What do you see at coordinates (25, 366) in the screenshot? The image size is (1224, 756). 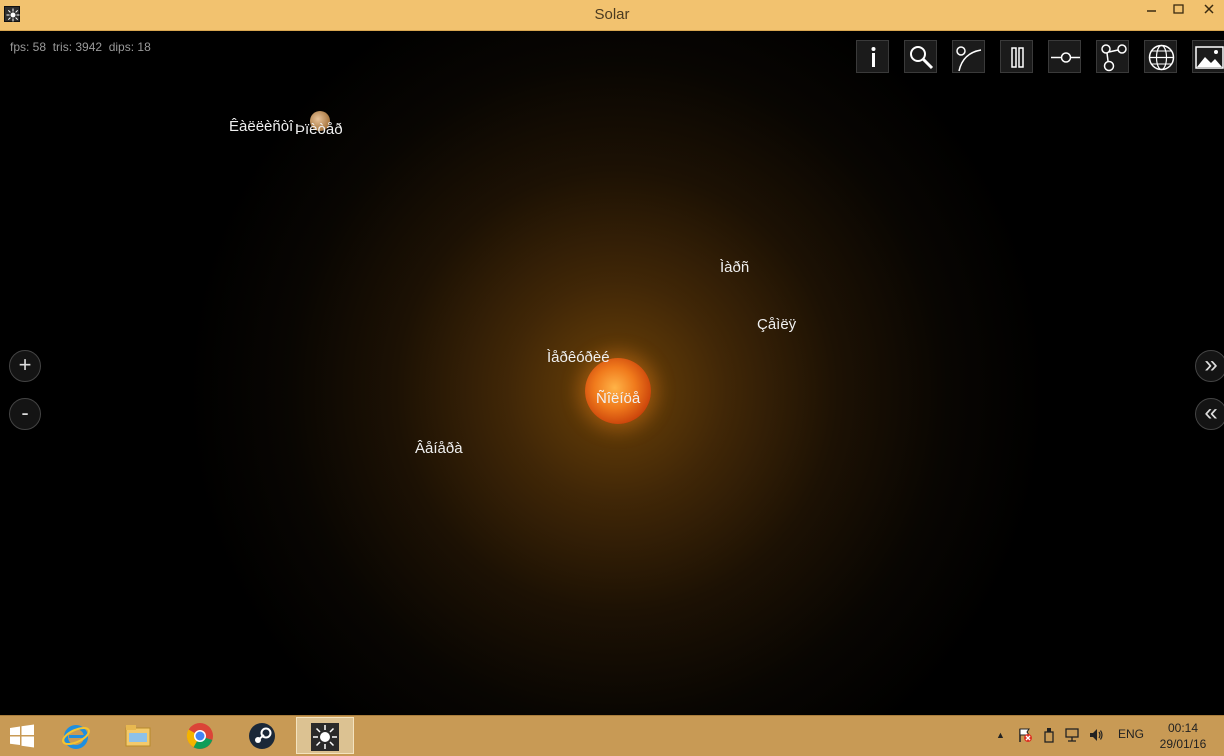 I see `zoom-in-button: +` at bounding box center [25, 366].